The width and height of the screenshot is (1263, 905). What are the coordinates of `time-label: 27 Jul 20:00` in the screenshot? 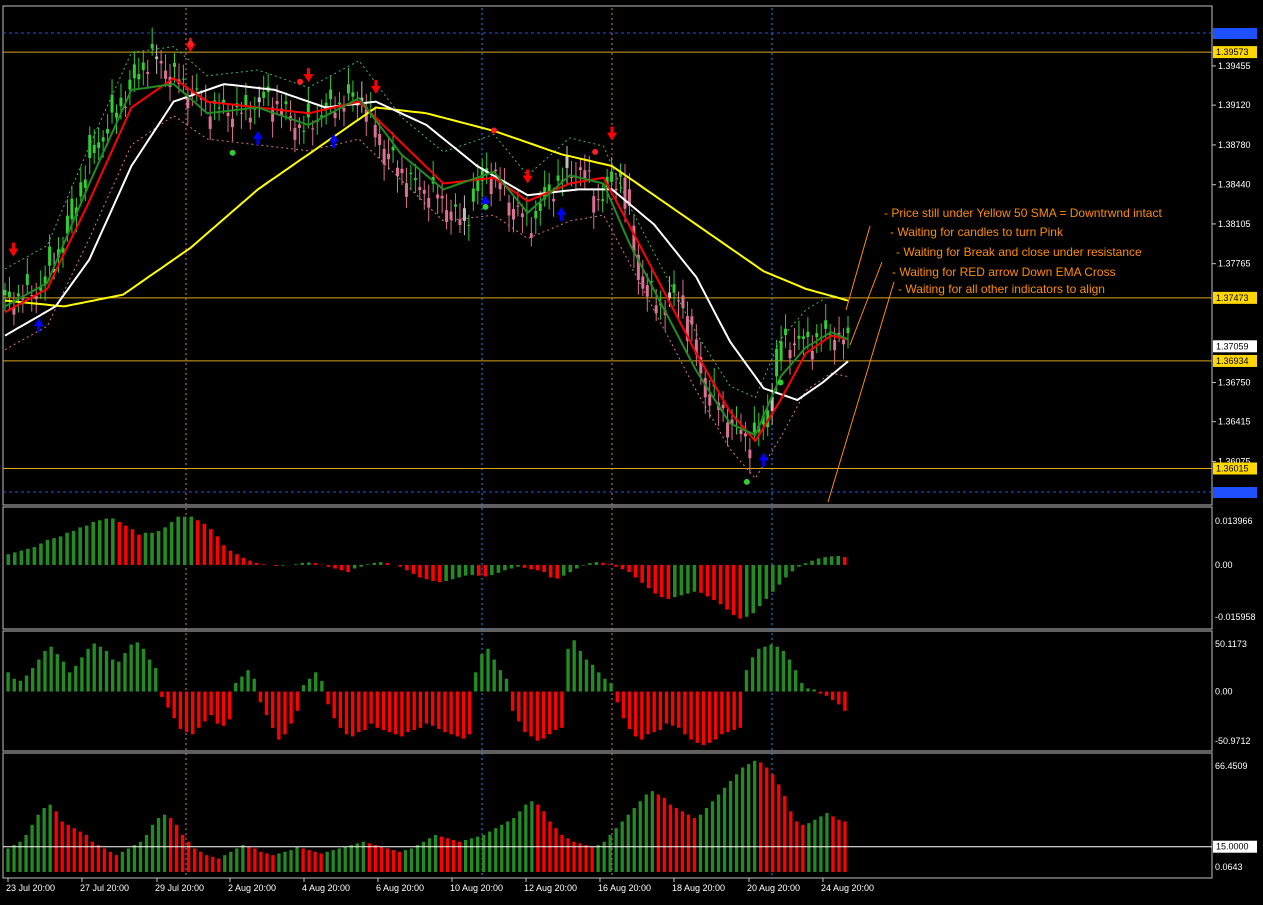 It's located at (104, 888).